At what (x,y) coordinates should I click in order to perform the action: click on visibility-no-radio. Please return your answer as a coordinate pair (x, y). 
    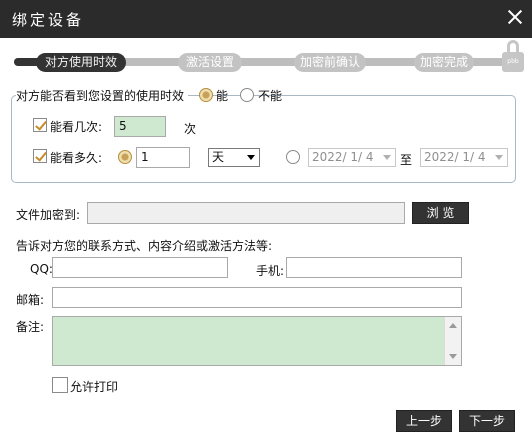
    Looking at the image, I should click on (247, 95).